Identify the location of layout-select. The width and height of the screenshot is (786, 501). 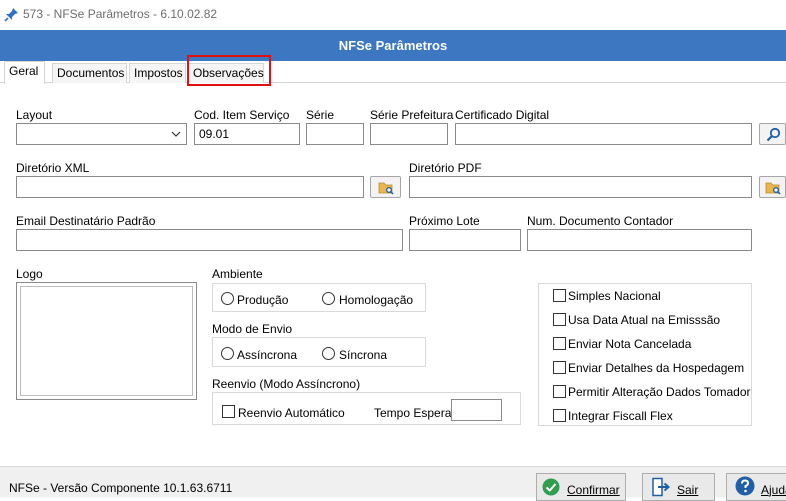
(101, 134).